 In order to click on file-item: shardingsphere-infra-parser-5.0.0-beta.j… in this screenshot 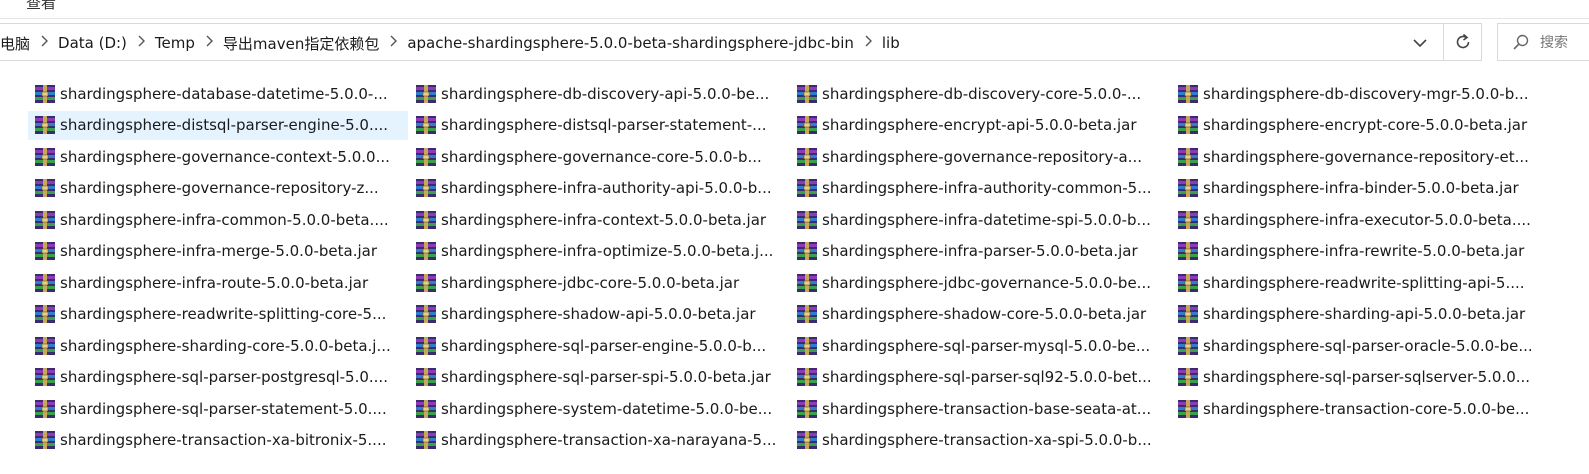, I will do `click(980, 251)`.